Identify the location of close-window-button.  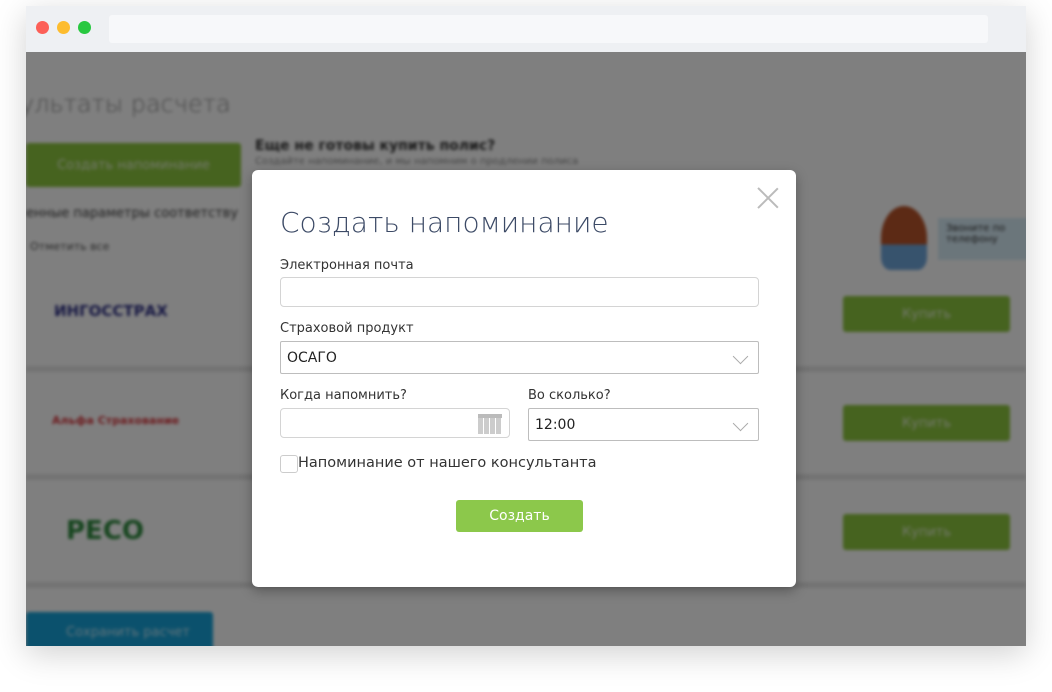
(42, 27).